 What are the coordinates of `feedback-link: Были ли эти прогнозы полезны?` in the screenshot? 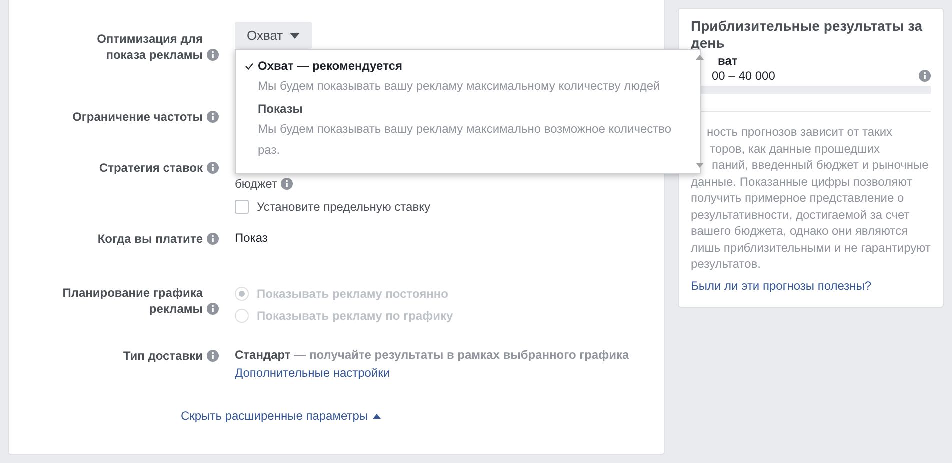 It's located at (781, 285).